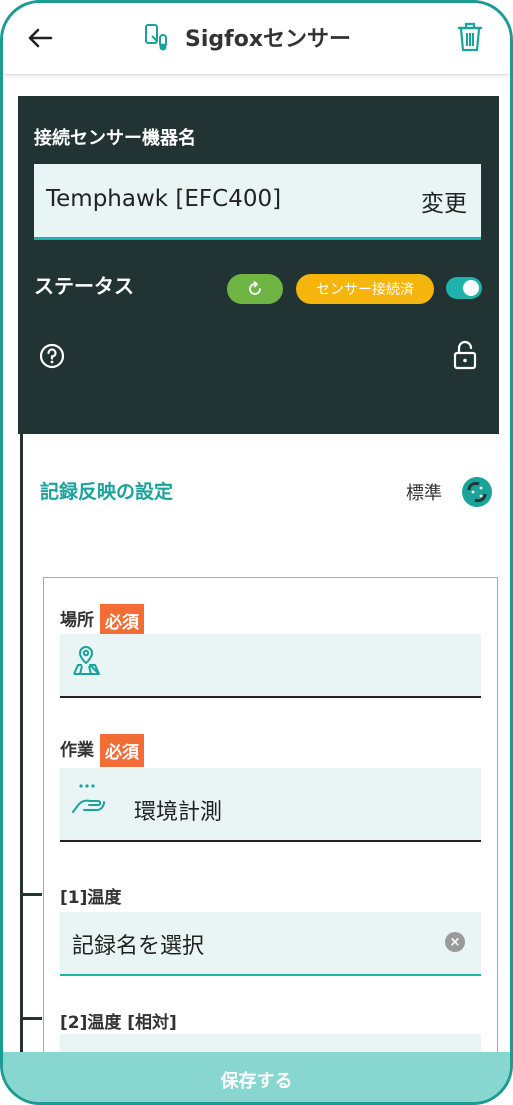  I want to click on work-label-row: 作業 必須, so click(102, 750).